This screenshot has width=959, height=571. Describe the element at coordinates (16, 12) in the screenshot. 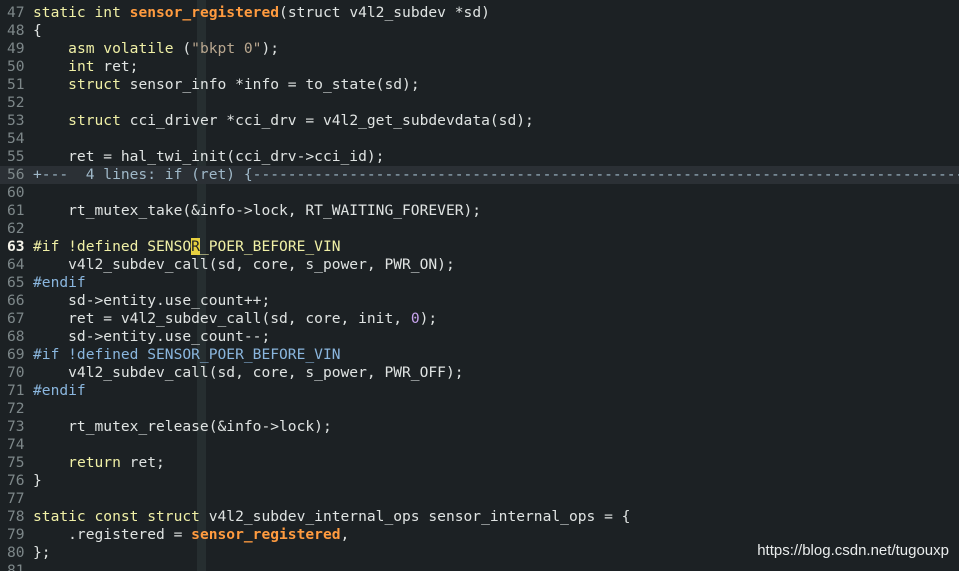

I see `line-number: 47` at that location.